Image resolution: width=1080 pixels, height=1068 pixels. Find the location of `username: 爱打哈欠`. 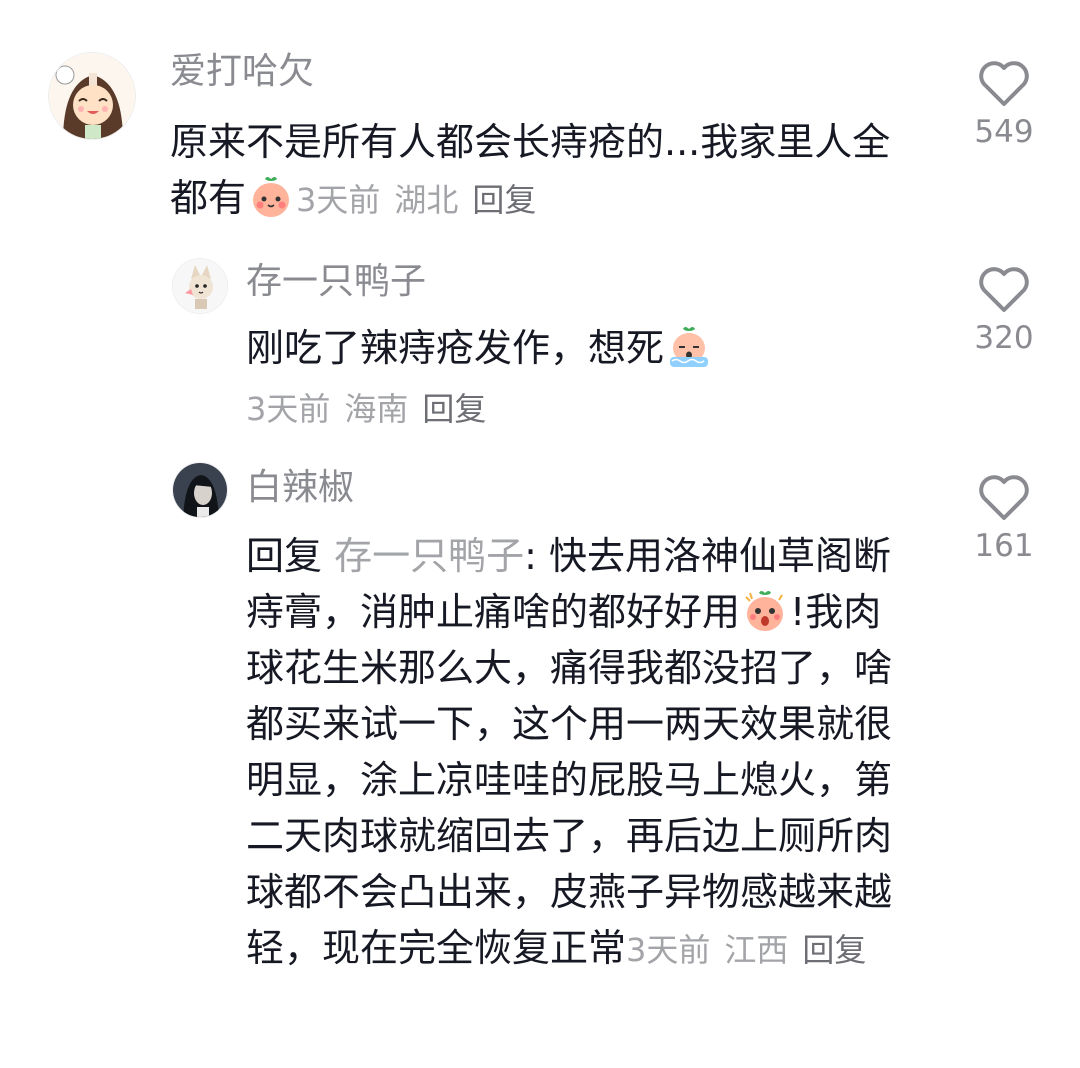

username: 爱打哈欠 is located at coordinates (242, 72).